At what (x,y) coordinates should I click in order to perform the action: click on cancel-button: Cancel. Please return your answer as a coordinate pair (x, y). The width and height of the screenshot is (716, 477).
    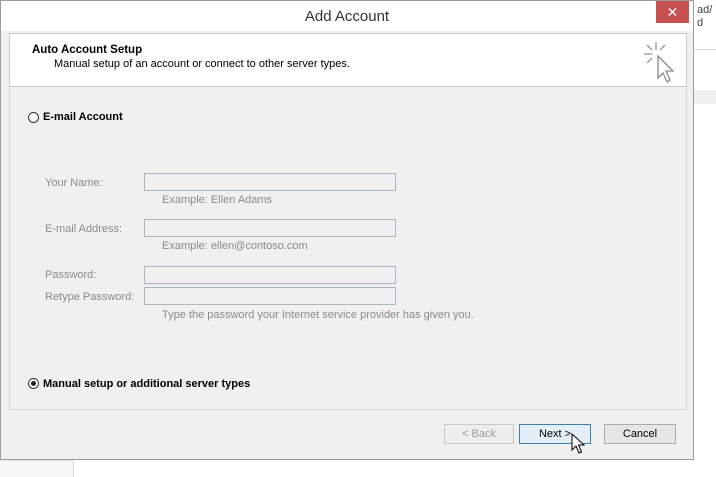
    Looking at the image, I should click on (640, 434).